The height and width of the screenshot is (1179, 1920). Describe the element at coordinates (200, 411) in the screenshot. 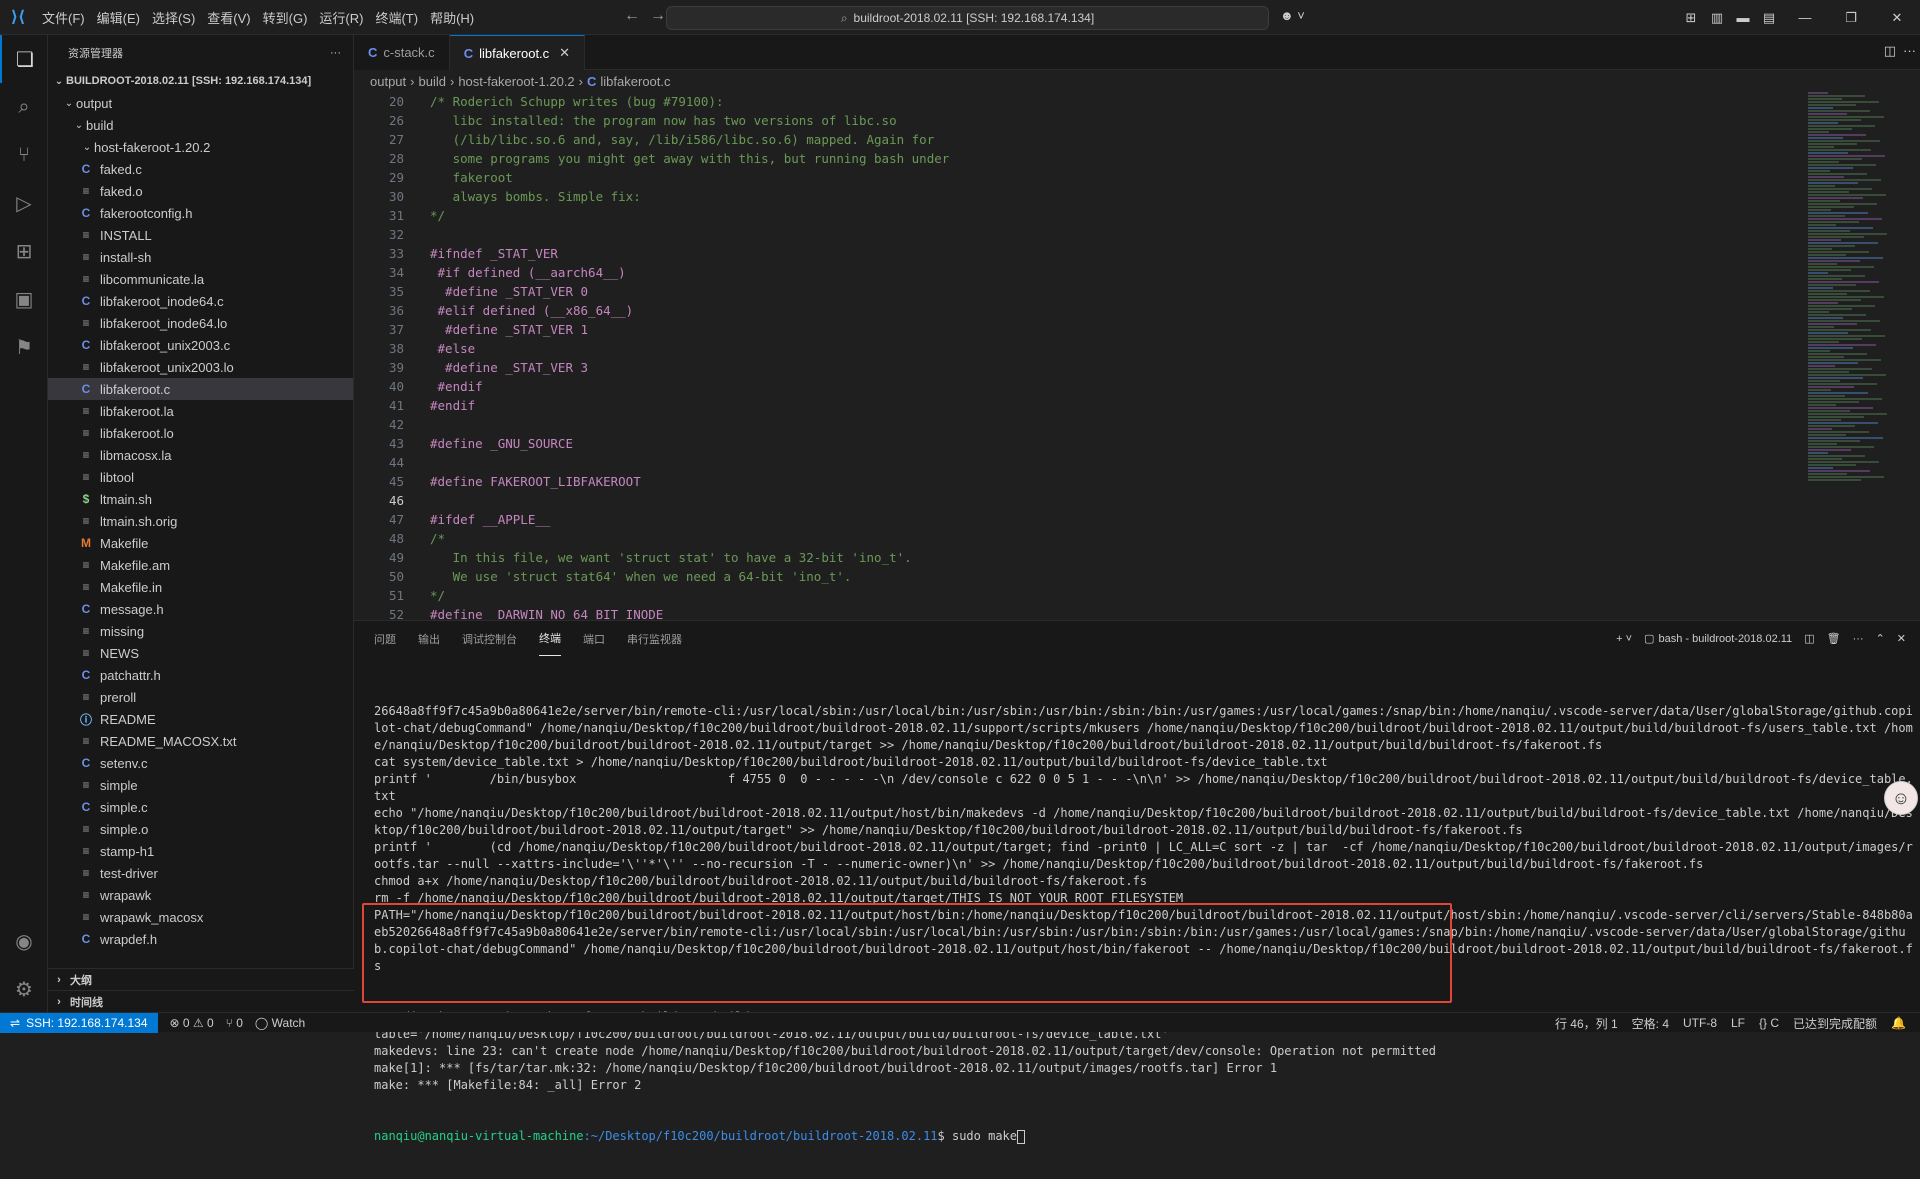

I see `file-item: ≡ libfakeroot.la` at that location.